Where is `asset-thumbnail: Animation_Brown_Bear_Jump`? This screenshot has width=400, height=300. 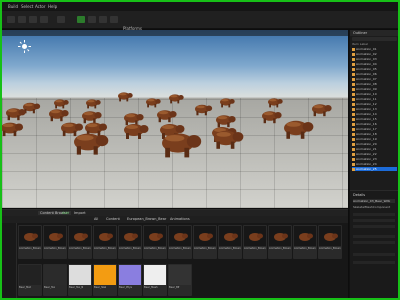 asset-thumbnail: Animation_Brown_Bear_Jump is located at coordinates (280, 242).